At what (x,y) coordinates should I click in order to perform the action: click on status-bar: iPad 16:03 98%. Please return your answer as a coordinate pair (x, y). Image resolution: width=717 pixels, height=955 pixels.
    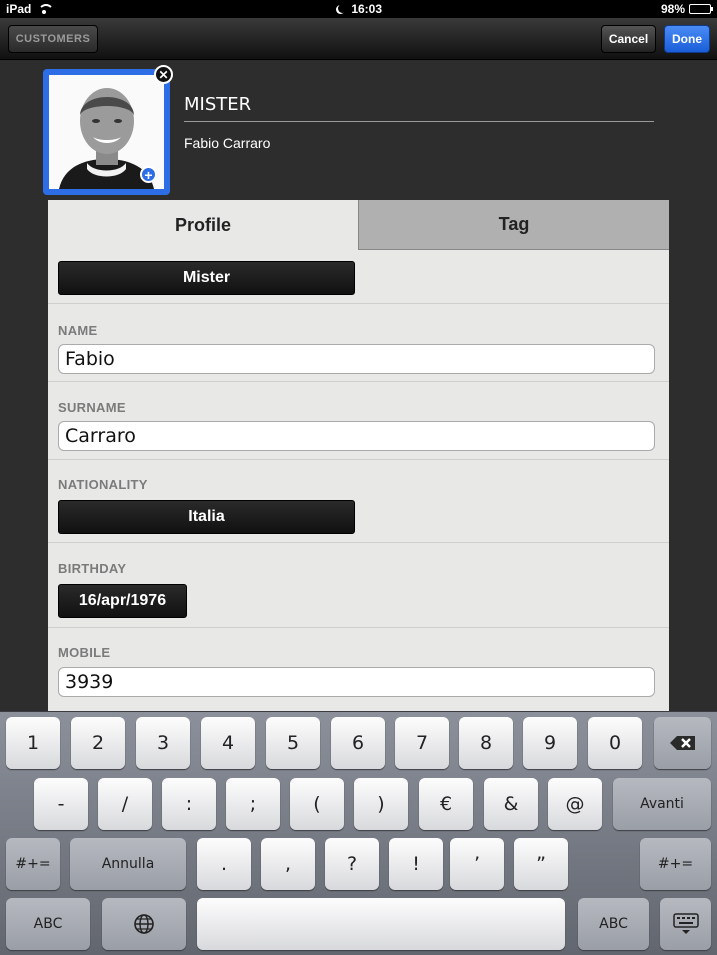
    Looking at the image, I should click on (358, 9).